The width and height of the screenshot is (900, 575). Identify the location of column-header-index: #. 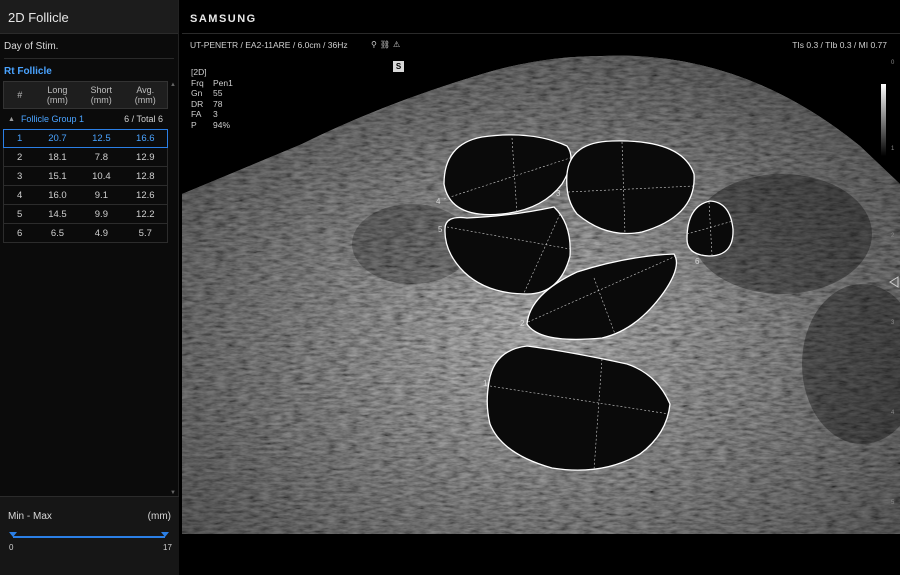
(20, 95).